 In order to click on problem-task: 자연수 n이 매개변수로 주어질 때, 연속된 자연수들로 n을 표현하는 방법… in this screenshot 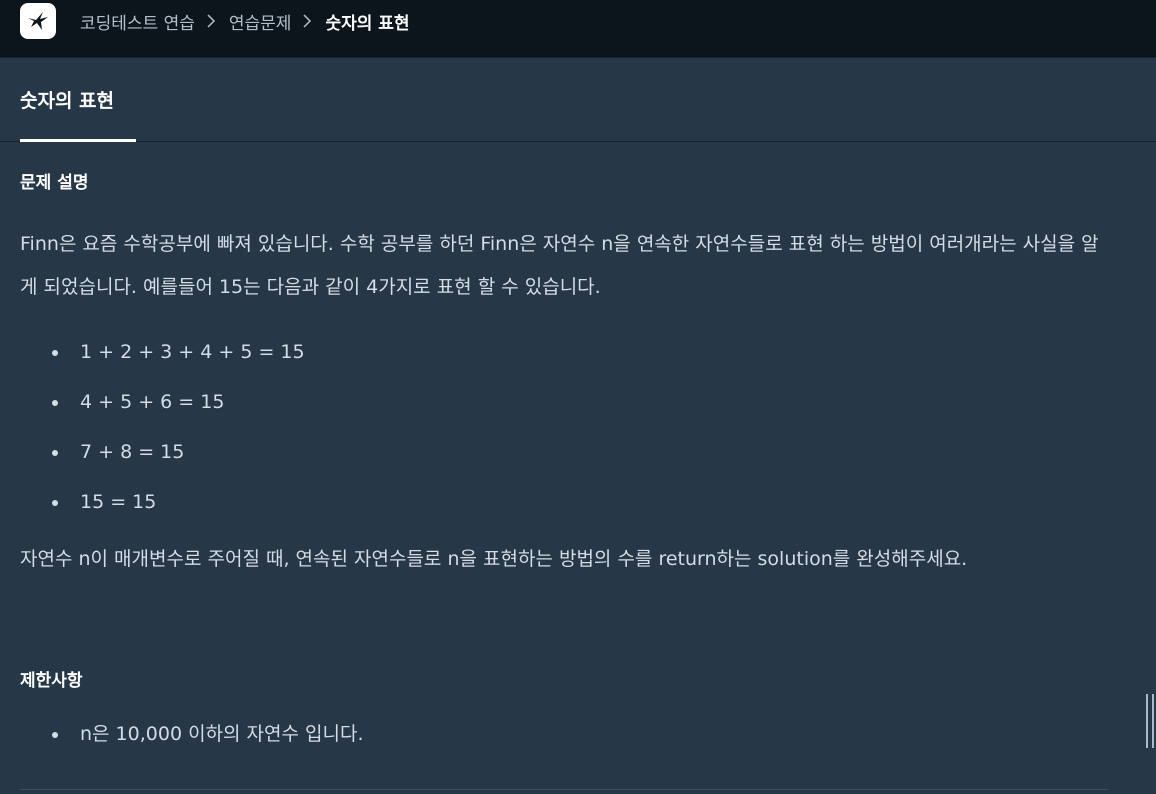, I will do `click(494, 559)`.